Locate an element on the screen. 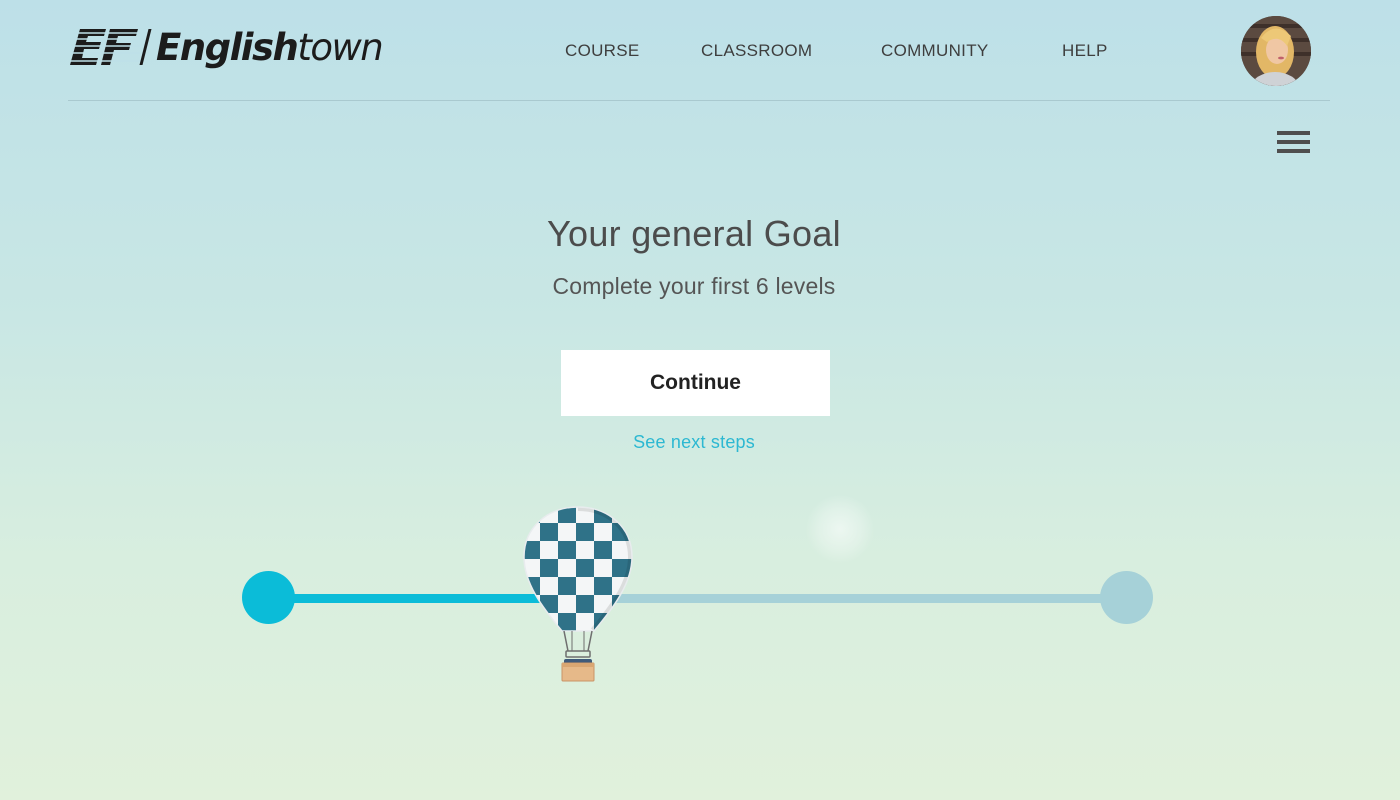  progress-start-node is located at coordinates (268, 597).